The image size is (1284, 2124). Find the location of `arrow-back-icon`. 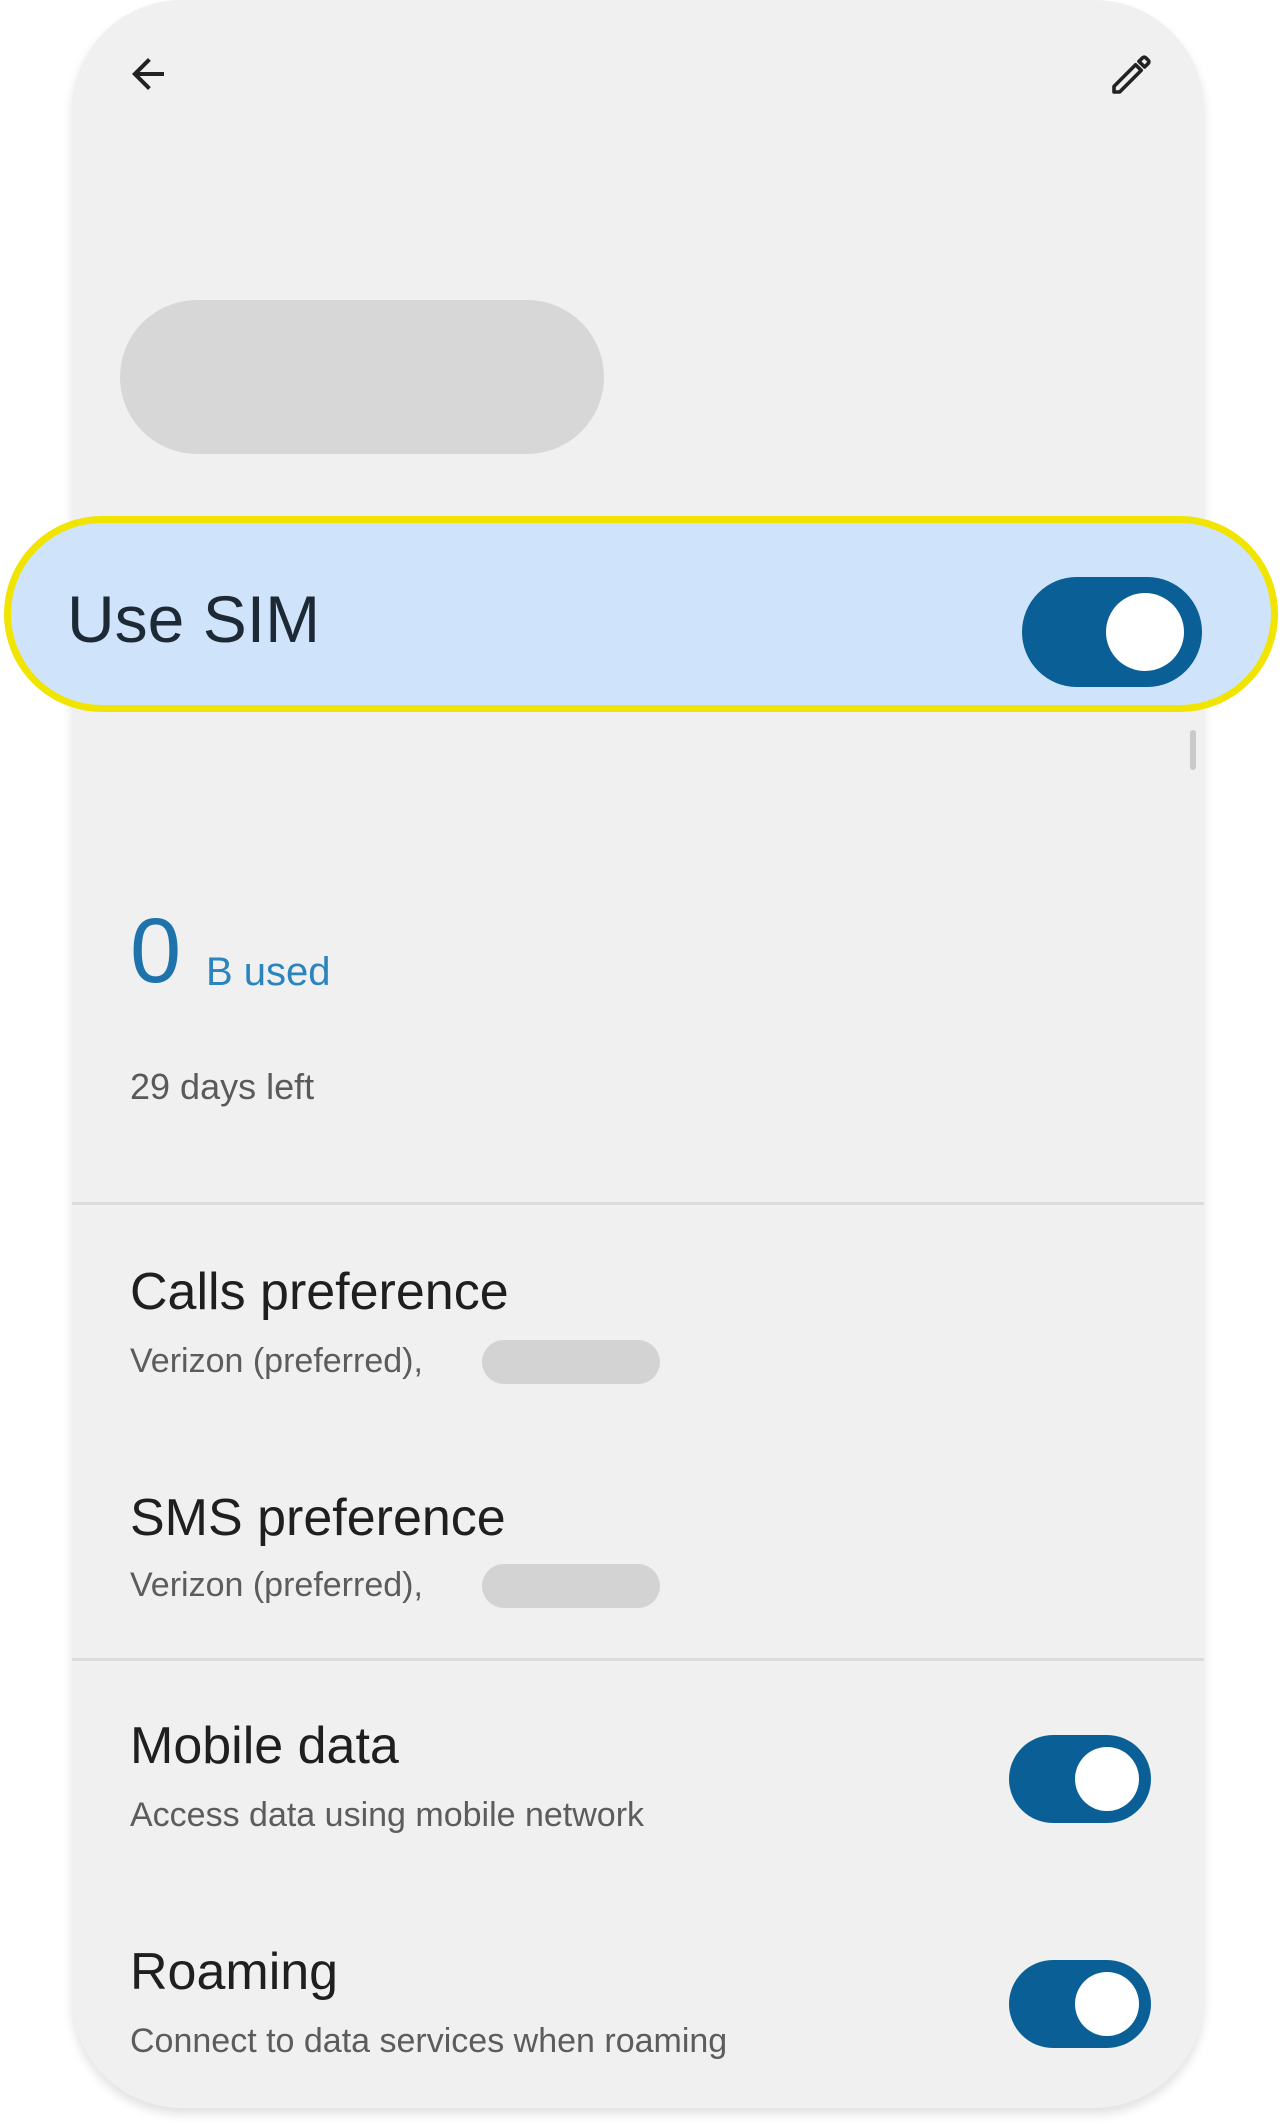

arrow-back-icon is located at coordinates (148, 74).